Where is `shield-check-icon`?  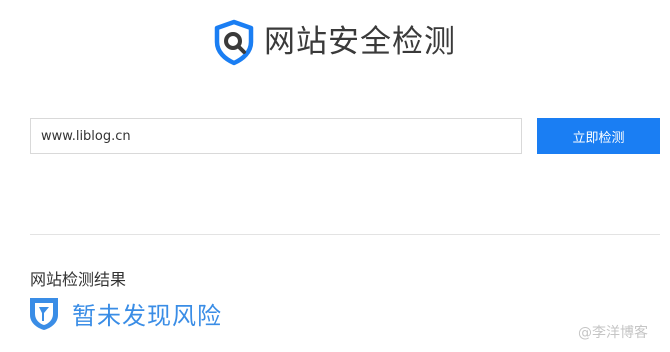 shield-check-icon is located at coordinates (44, 314).